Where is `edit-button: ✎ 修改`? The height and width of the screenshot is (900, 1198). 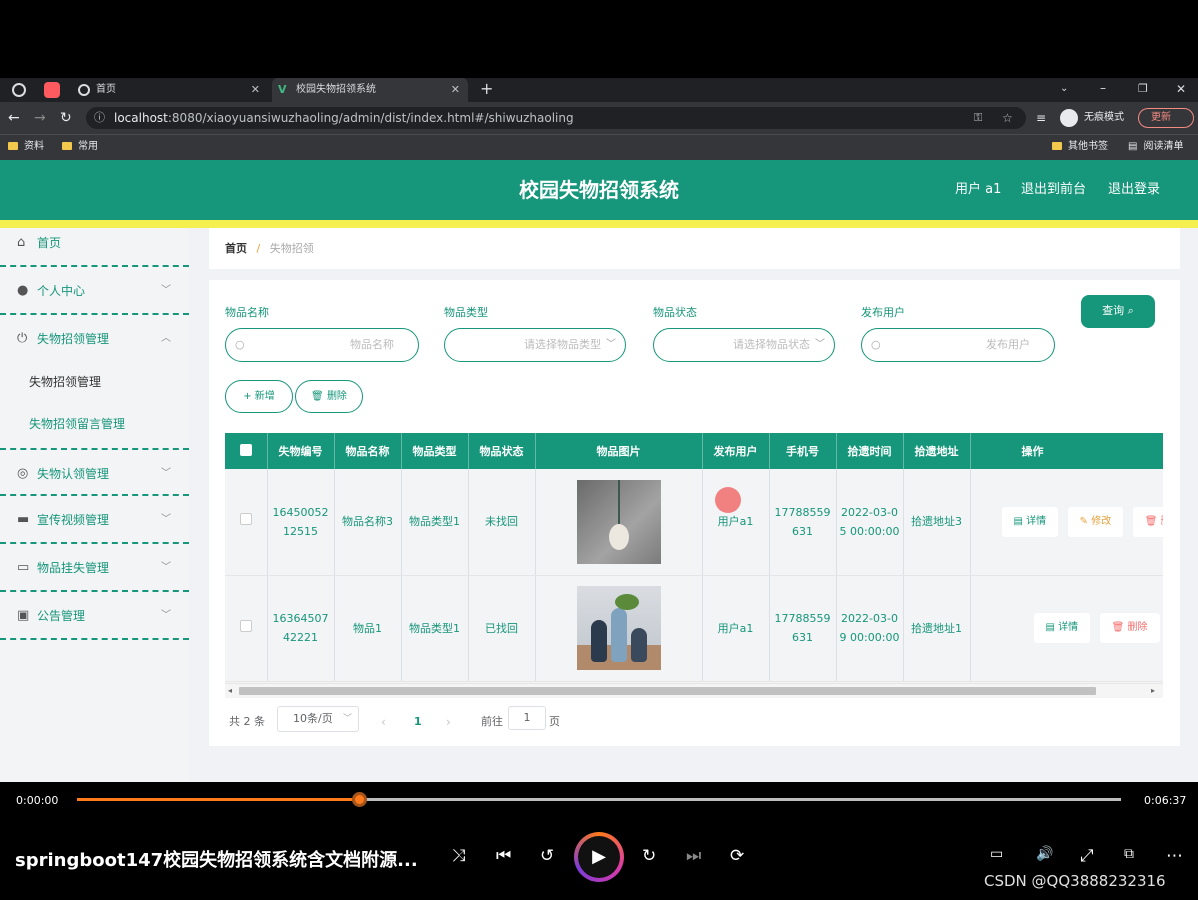
edit-button: ✎ 修改 is located at coordinates (1095, 521).